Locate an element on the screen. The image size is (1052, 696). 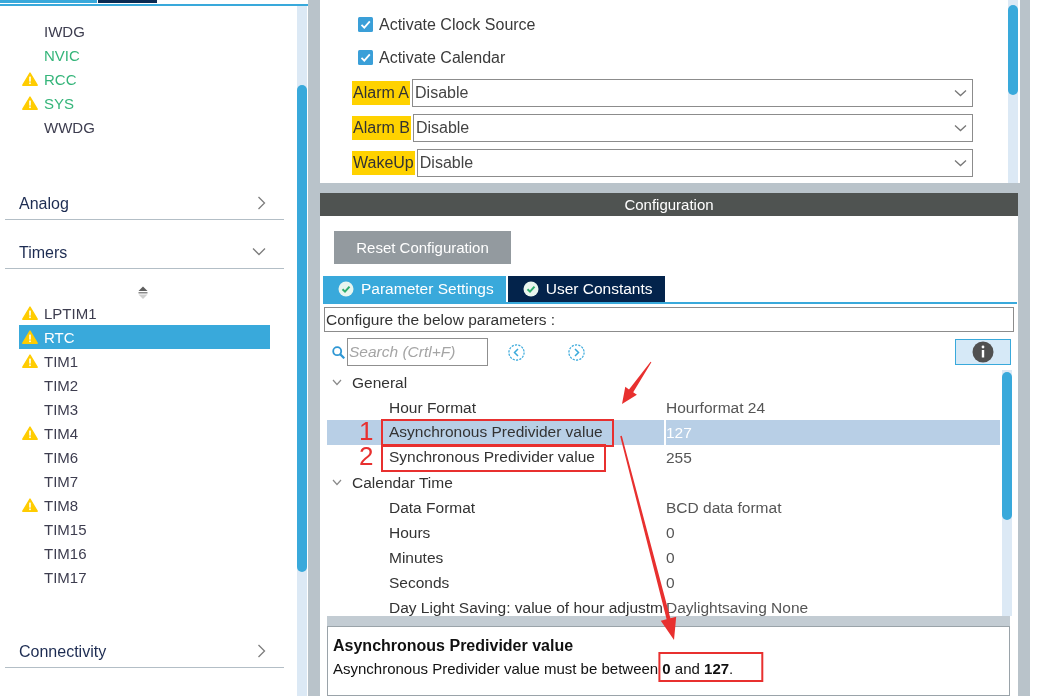
parameter-name: Seconds is located at coordinates (419, 582).